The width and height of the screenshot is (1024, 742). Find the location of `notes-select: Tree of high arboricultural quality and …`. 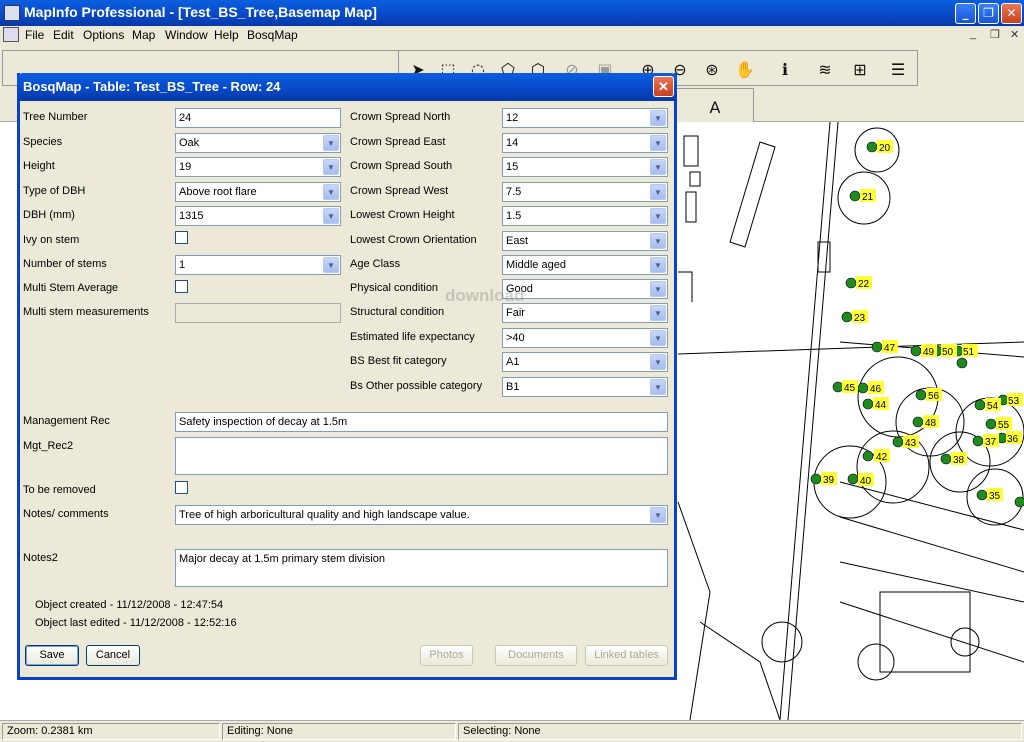

notes-select: Tree of high arboricultural quality and … is located at coordinates (421, 515).